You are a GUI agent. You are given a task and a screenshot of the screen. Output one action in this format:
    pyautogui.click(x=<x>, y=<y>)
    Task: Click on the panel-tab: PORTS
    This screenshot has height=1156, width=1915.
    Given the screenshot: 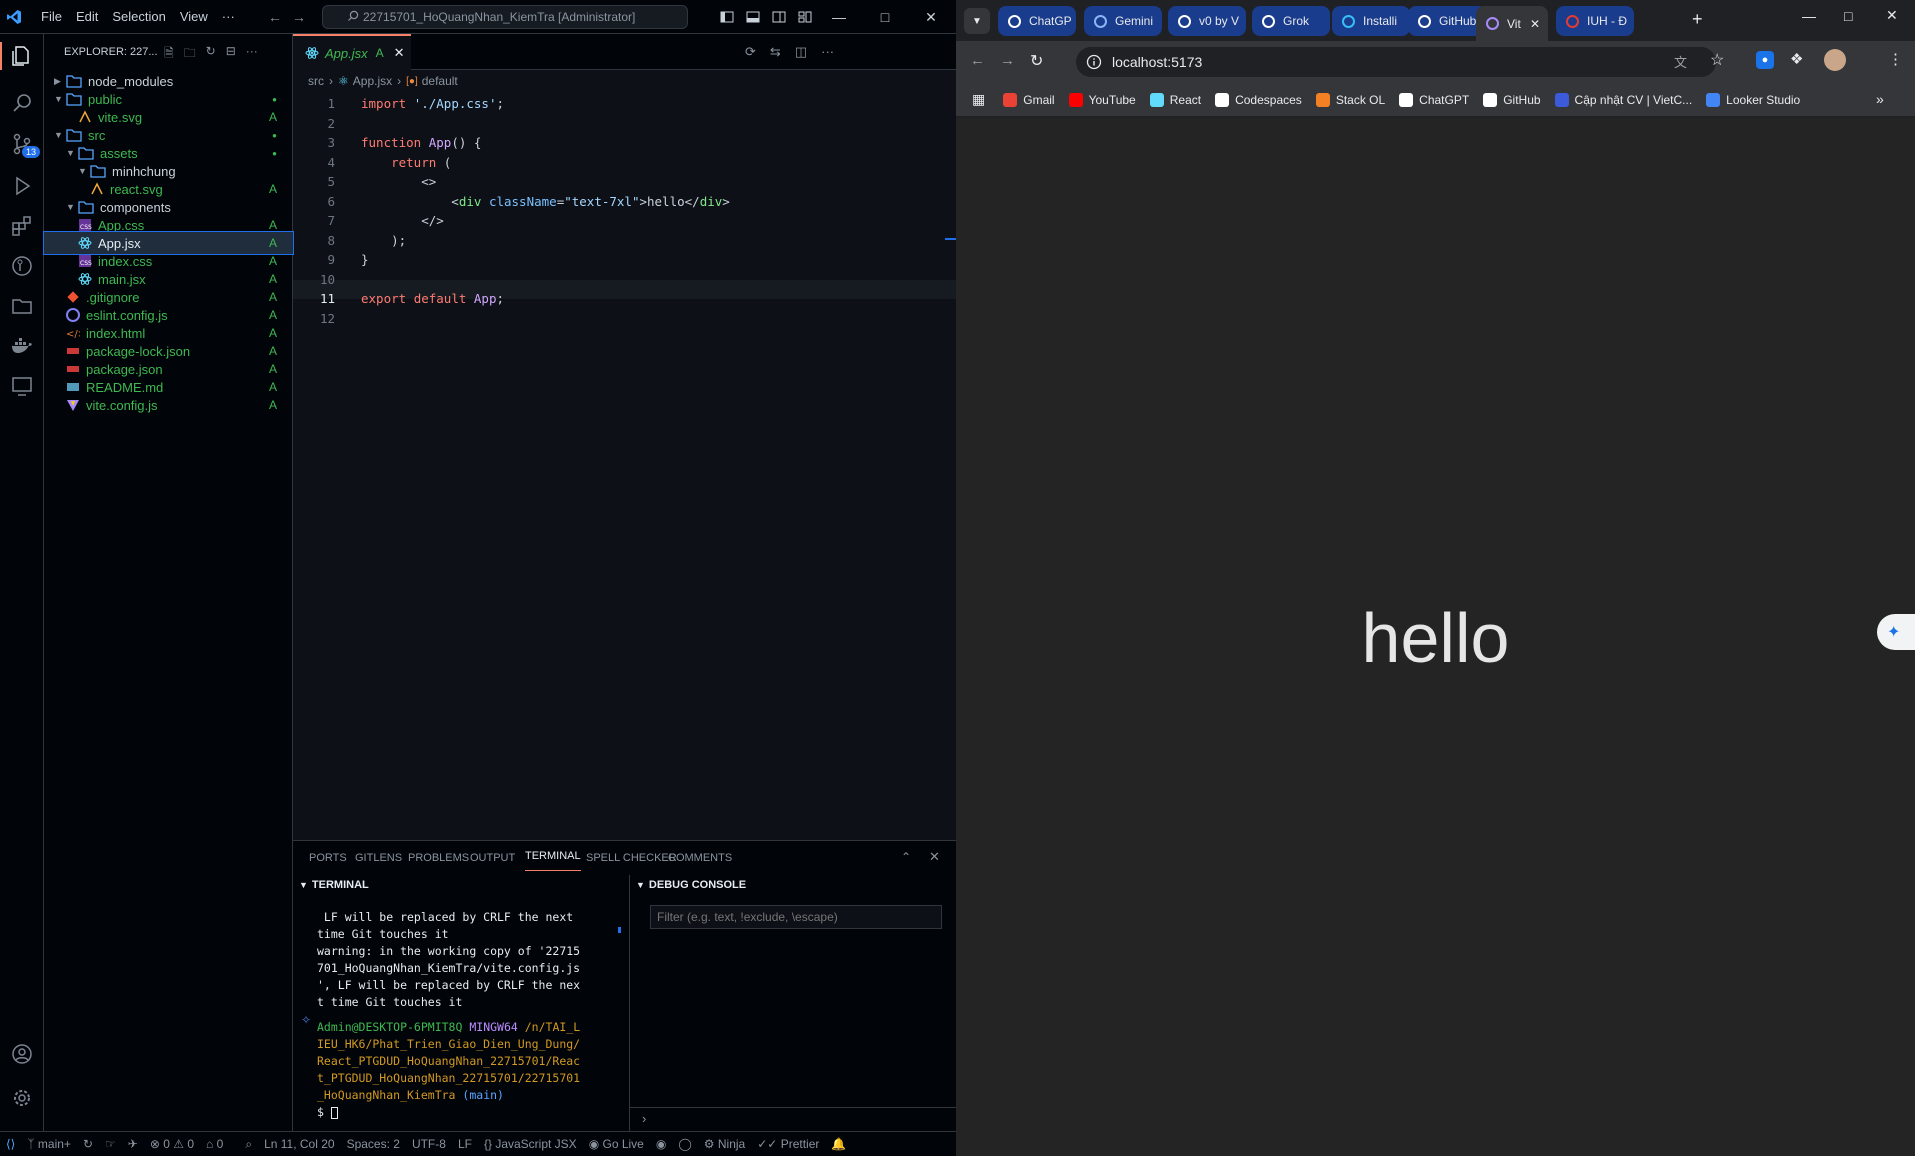 What is the action you would take?
    pyautogui.click(x=328, y=858)
    